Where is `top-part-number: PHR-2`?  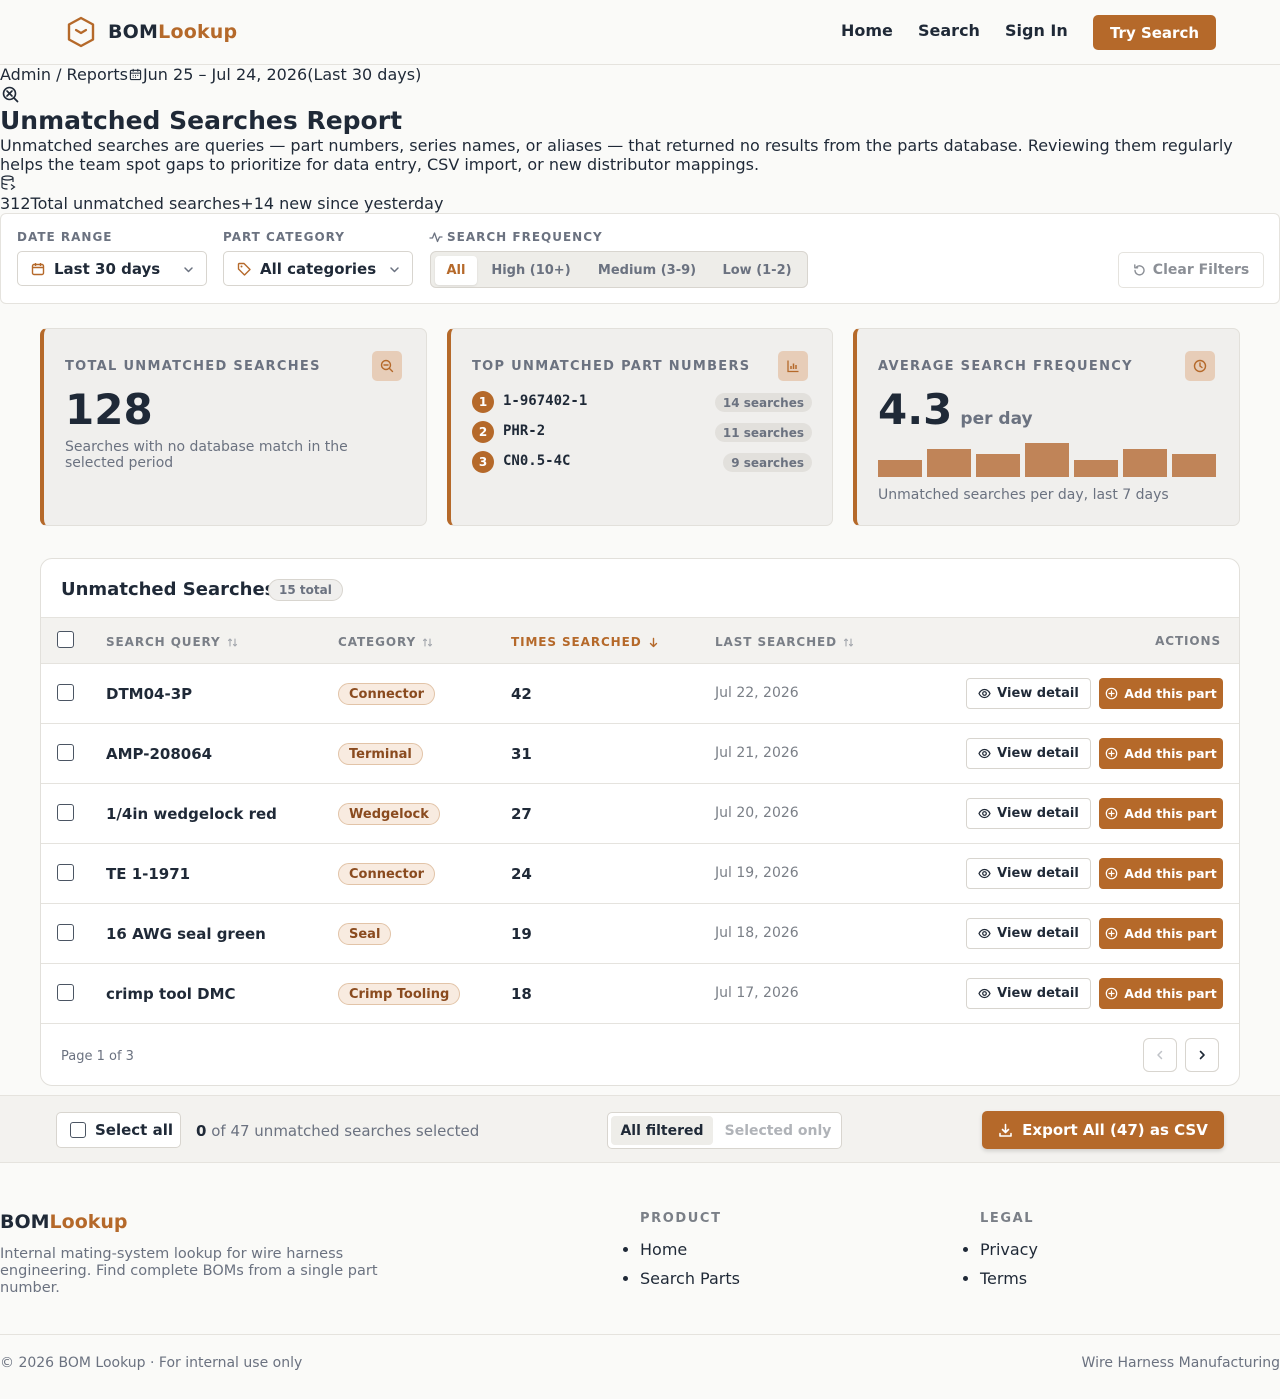
top-part-number: PHR-2 is located at coordinates (524, 431).